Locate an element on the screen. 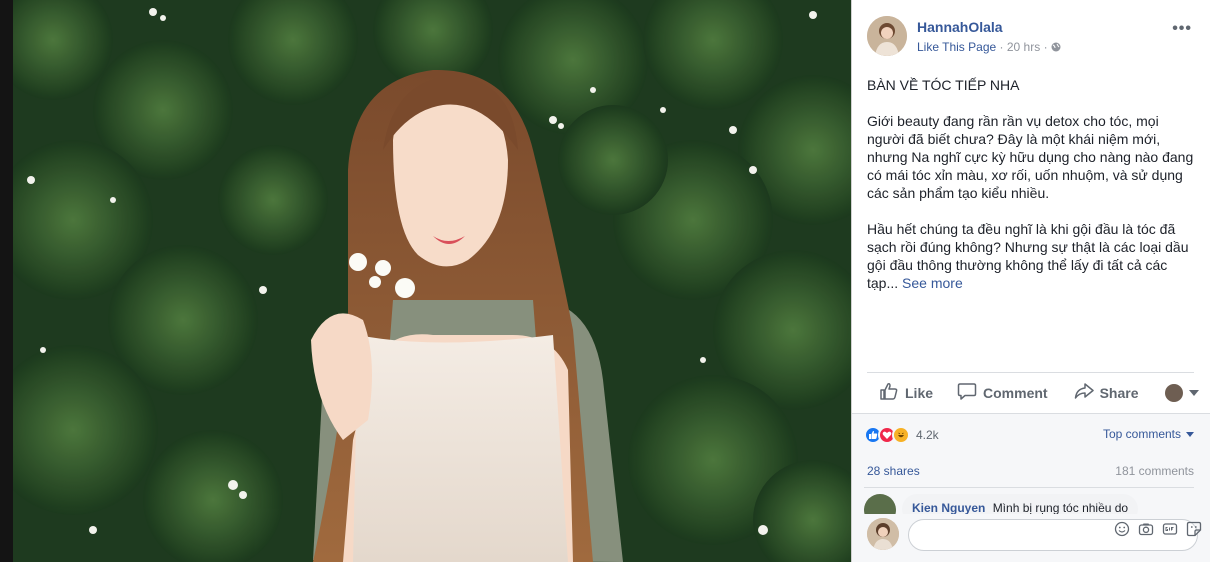  comments-count: 181 comments is located at coordinates (1154, 471).